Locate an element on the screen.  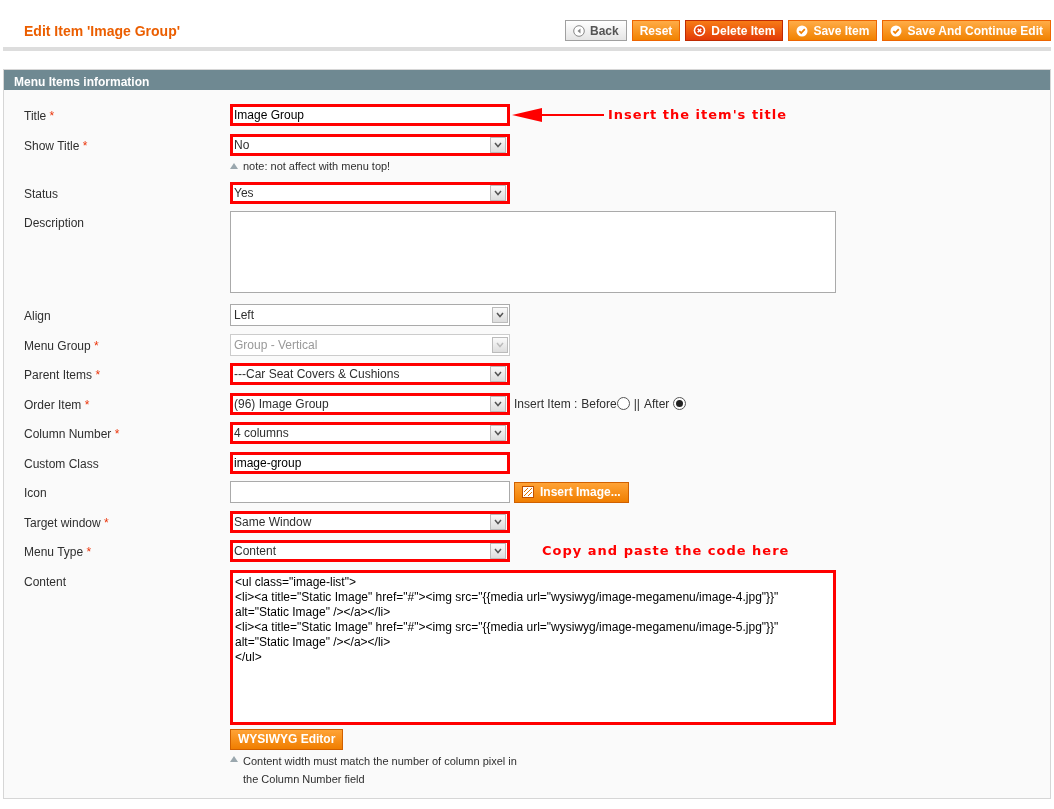
select-field: Content is located at coordinates (370, 551).